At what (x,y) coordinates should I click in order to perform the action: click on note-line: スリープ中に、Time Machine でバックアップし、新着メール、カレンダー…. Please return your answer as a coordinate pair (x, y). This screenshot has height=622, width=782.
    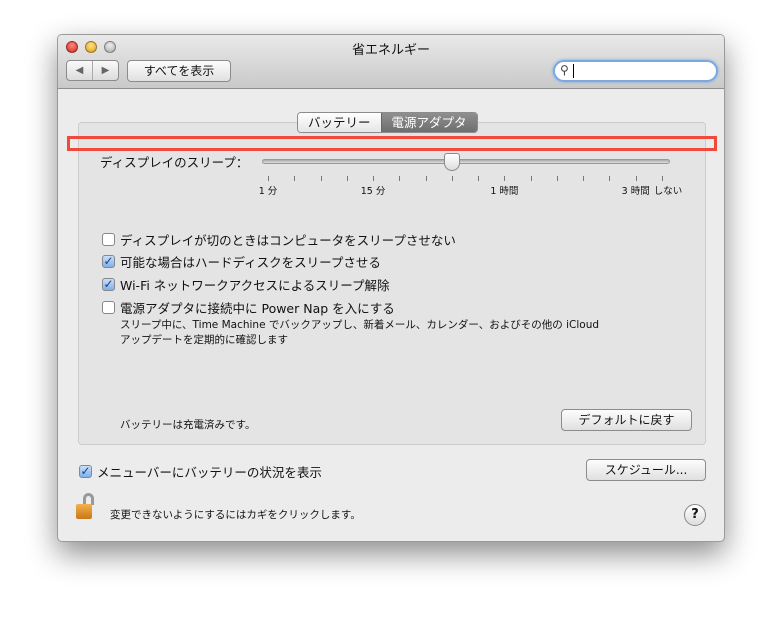
    Looking at the image, I should click on (360, 325).